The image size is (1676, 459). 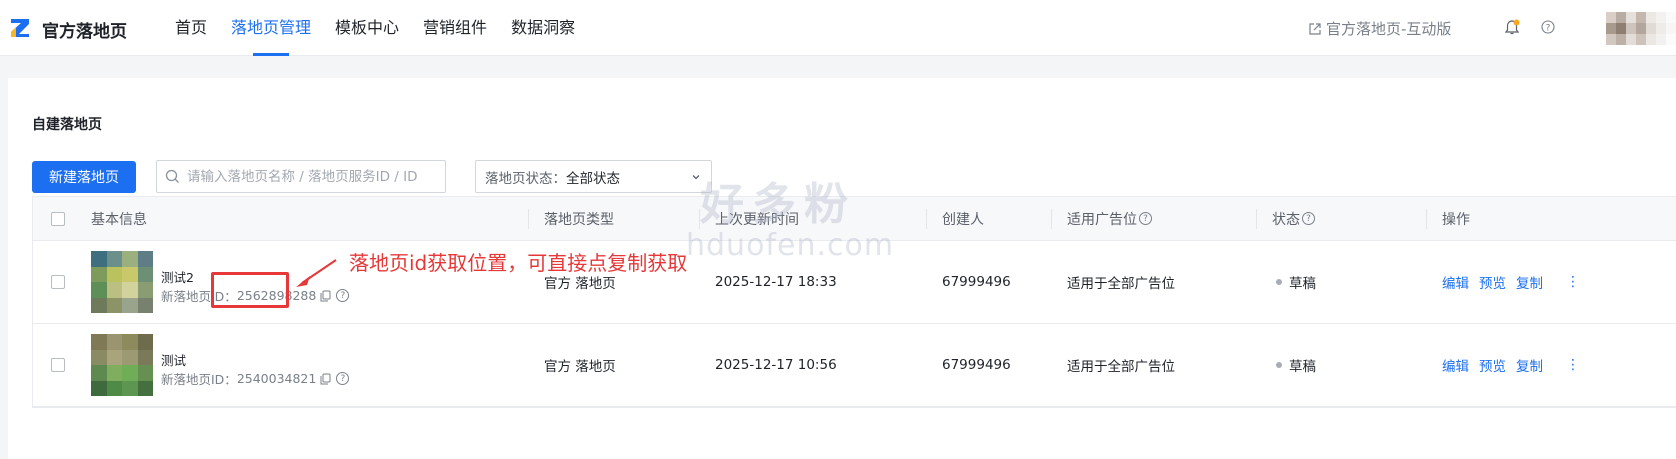 What do you see at coordinates (84, 29) in the screenshot?
I see `brand-name: 官方落地页` at bounding box center [84, 29].